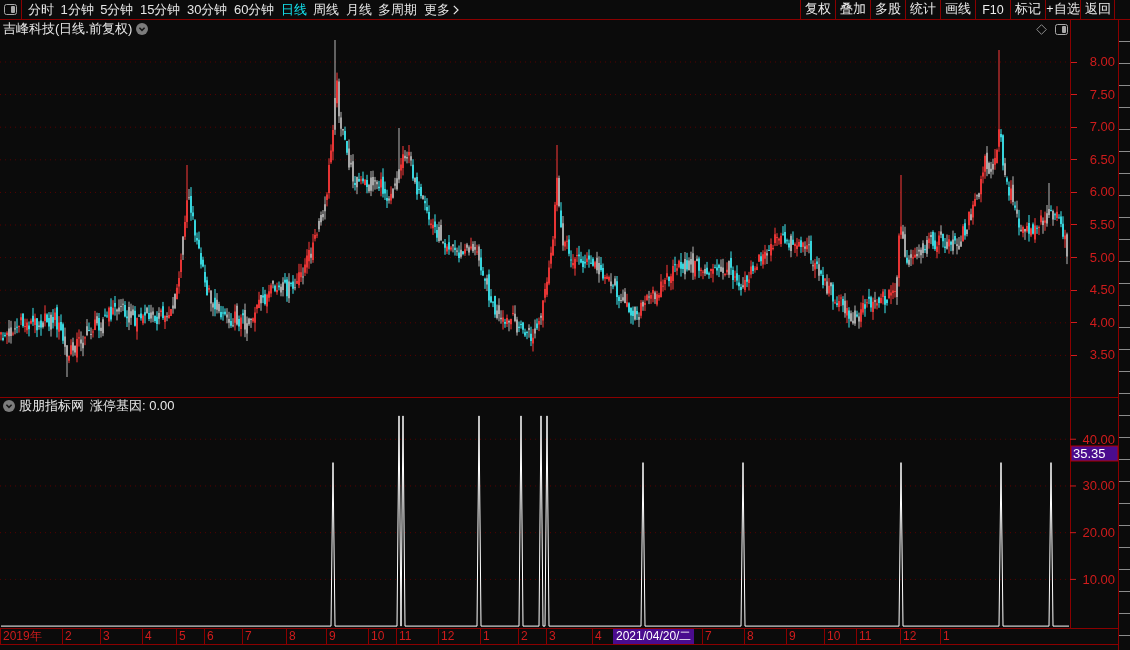 The width and height of the screenshot is (1130, 650). What do you see at coordinates (1094, 453) in the screenshot?
I see `cursor-value-label: 35.35` at bounding box center [1094, 453].